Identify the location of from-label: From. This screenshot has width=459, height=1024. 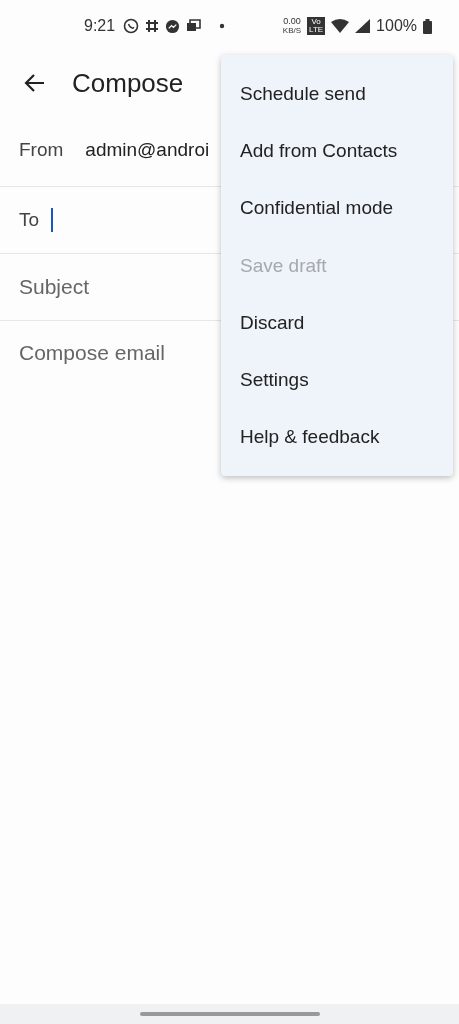
(41, 150).